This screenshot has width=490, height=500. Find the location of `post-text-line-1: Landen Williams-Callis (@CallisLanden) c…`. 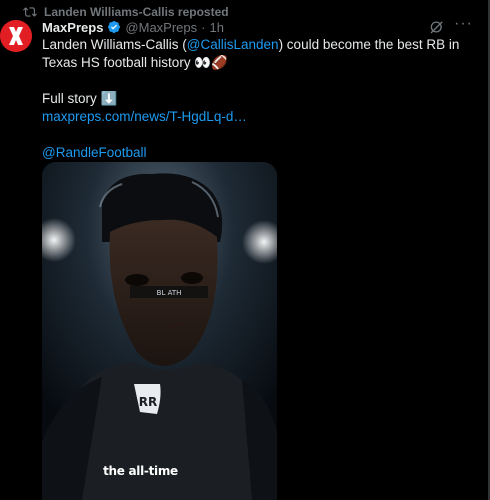

post-text-line-1: Landen Williams-Callis (@CallisLanden) c… is located at coordinates (252, 45).